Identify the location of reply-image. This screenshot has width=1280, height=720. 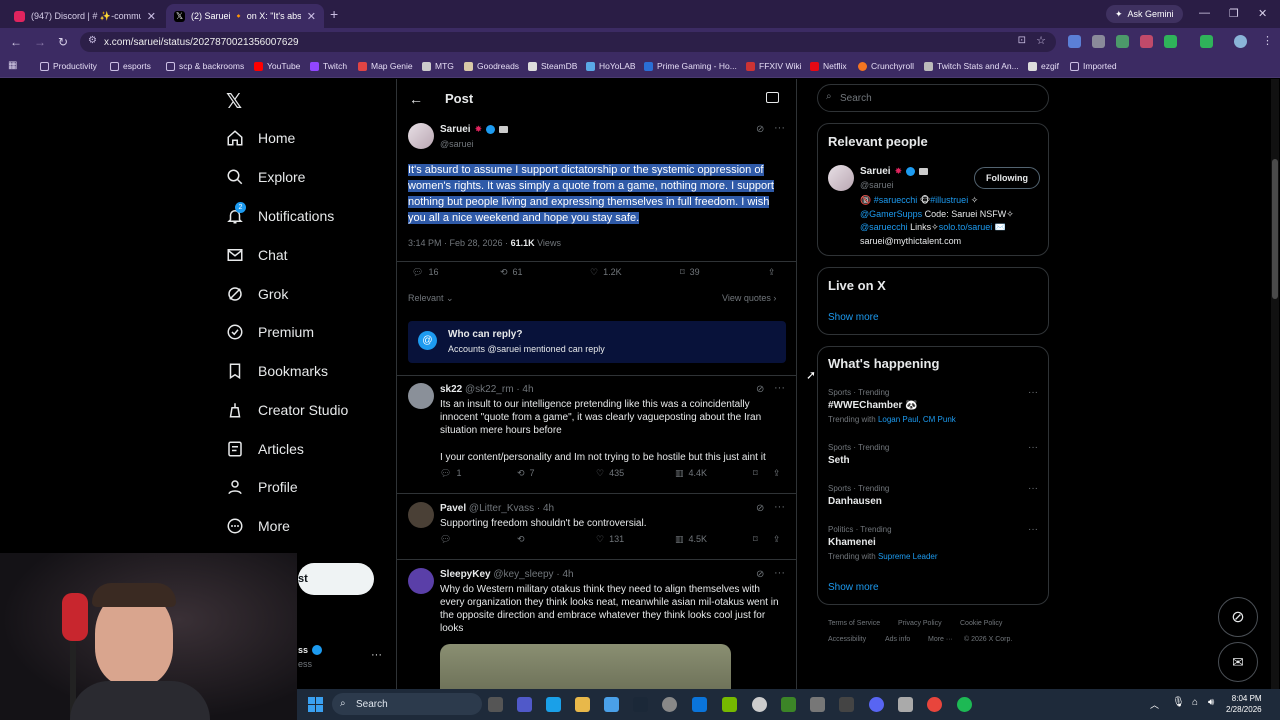
(585, 666).